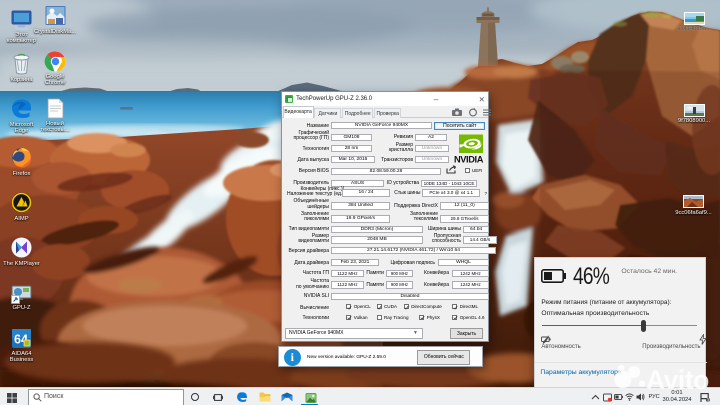  What do you see at coordinates (469, 159) in the screenshot?
I see `svg-text: NVIDIA` at bounding box center [469, 159].